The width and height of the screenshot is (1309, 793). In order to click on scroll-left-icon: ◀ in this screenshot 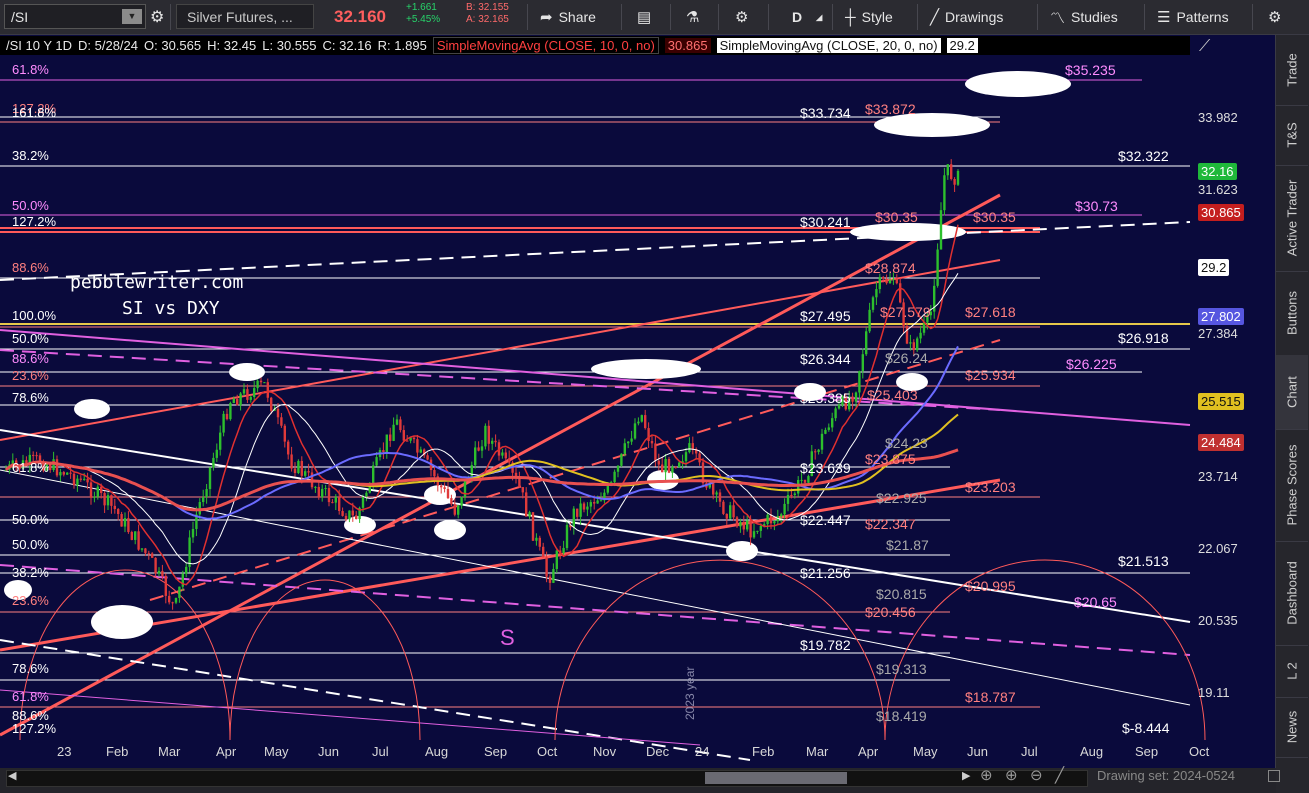, I will do `click(12, 775)`.